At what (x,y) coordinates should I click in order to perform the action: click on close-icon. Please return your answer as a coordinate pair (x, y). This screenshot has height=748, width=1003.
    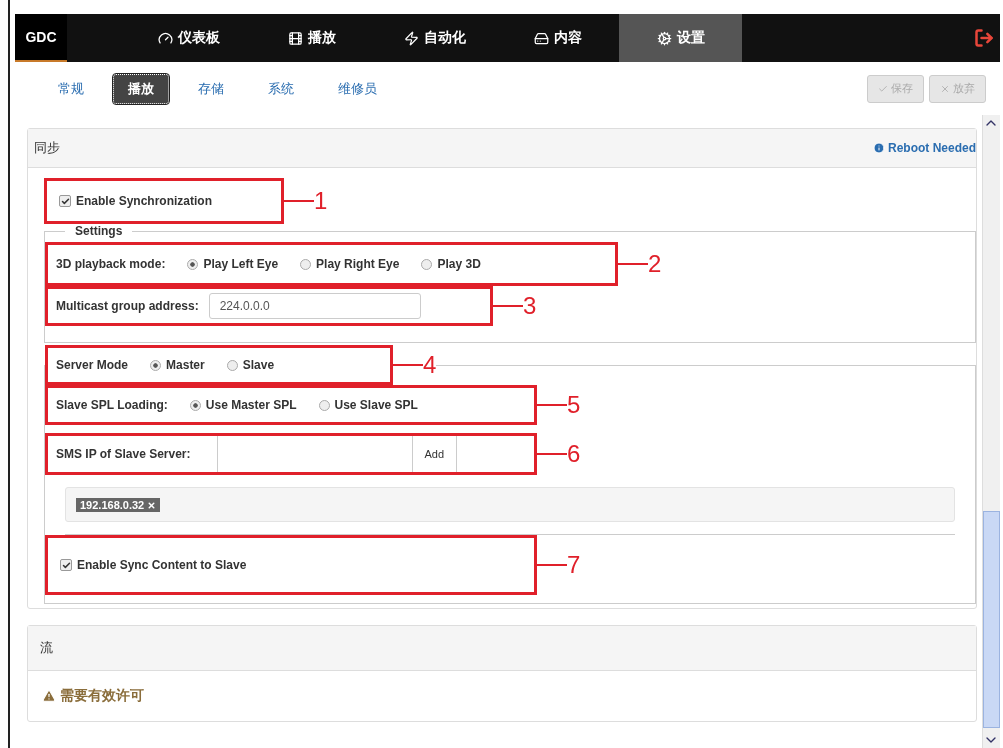
    Looking at the image, I should click on (945, 88).